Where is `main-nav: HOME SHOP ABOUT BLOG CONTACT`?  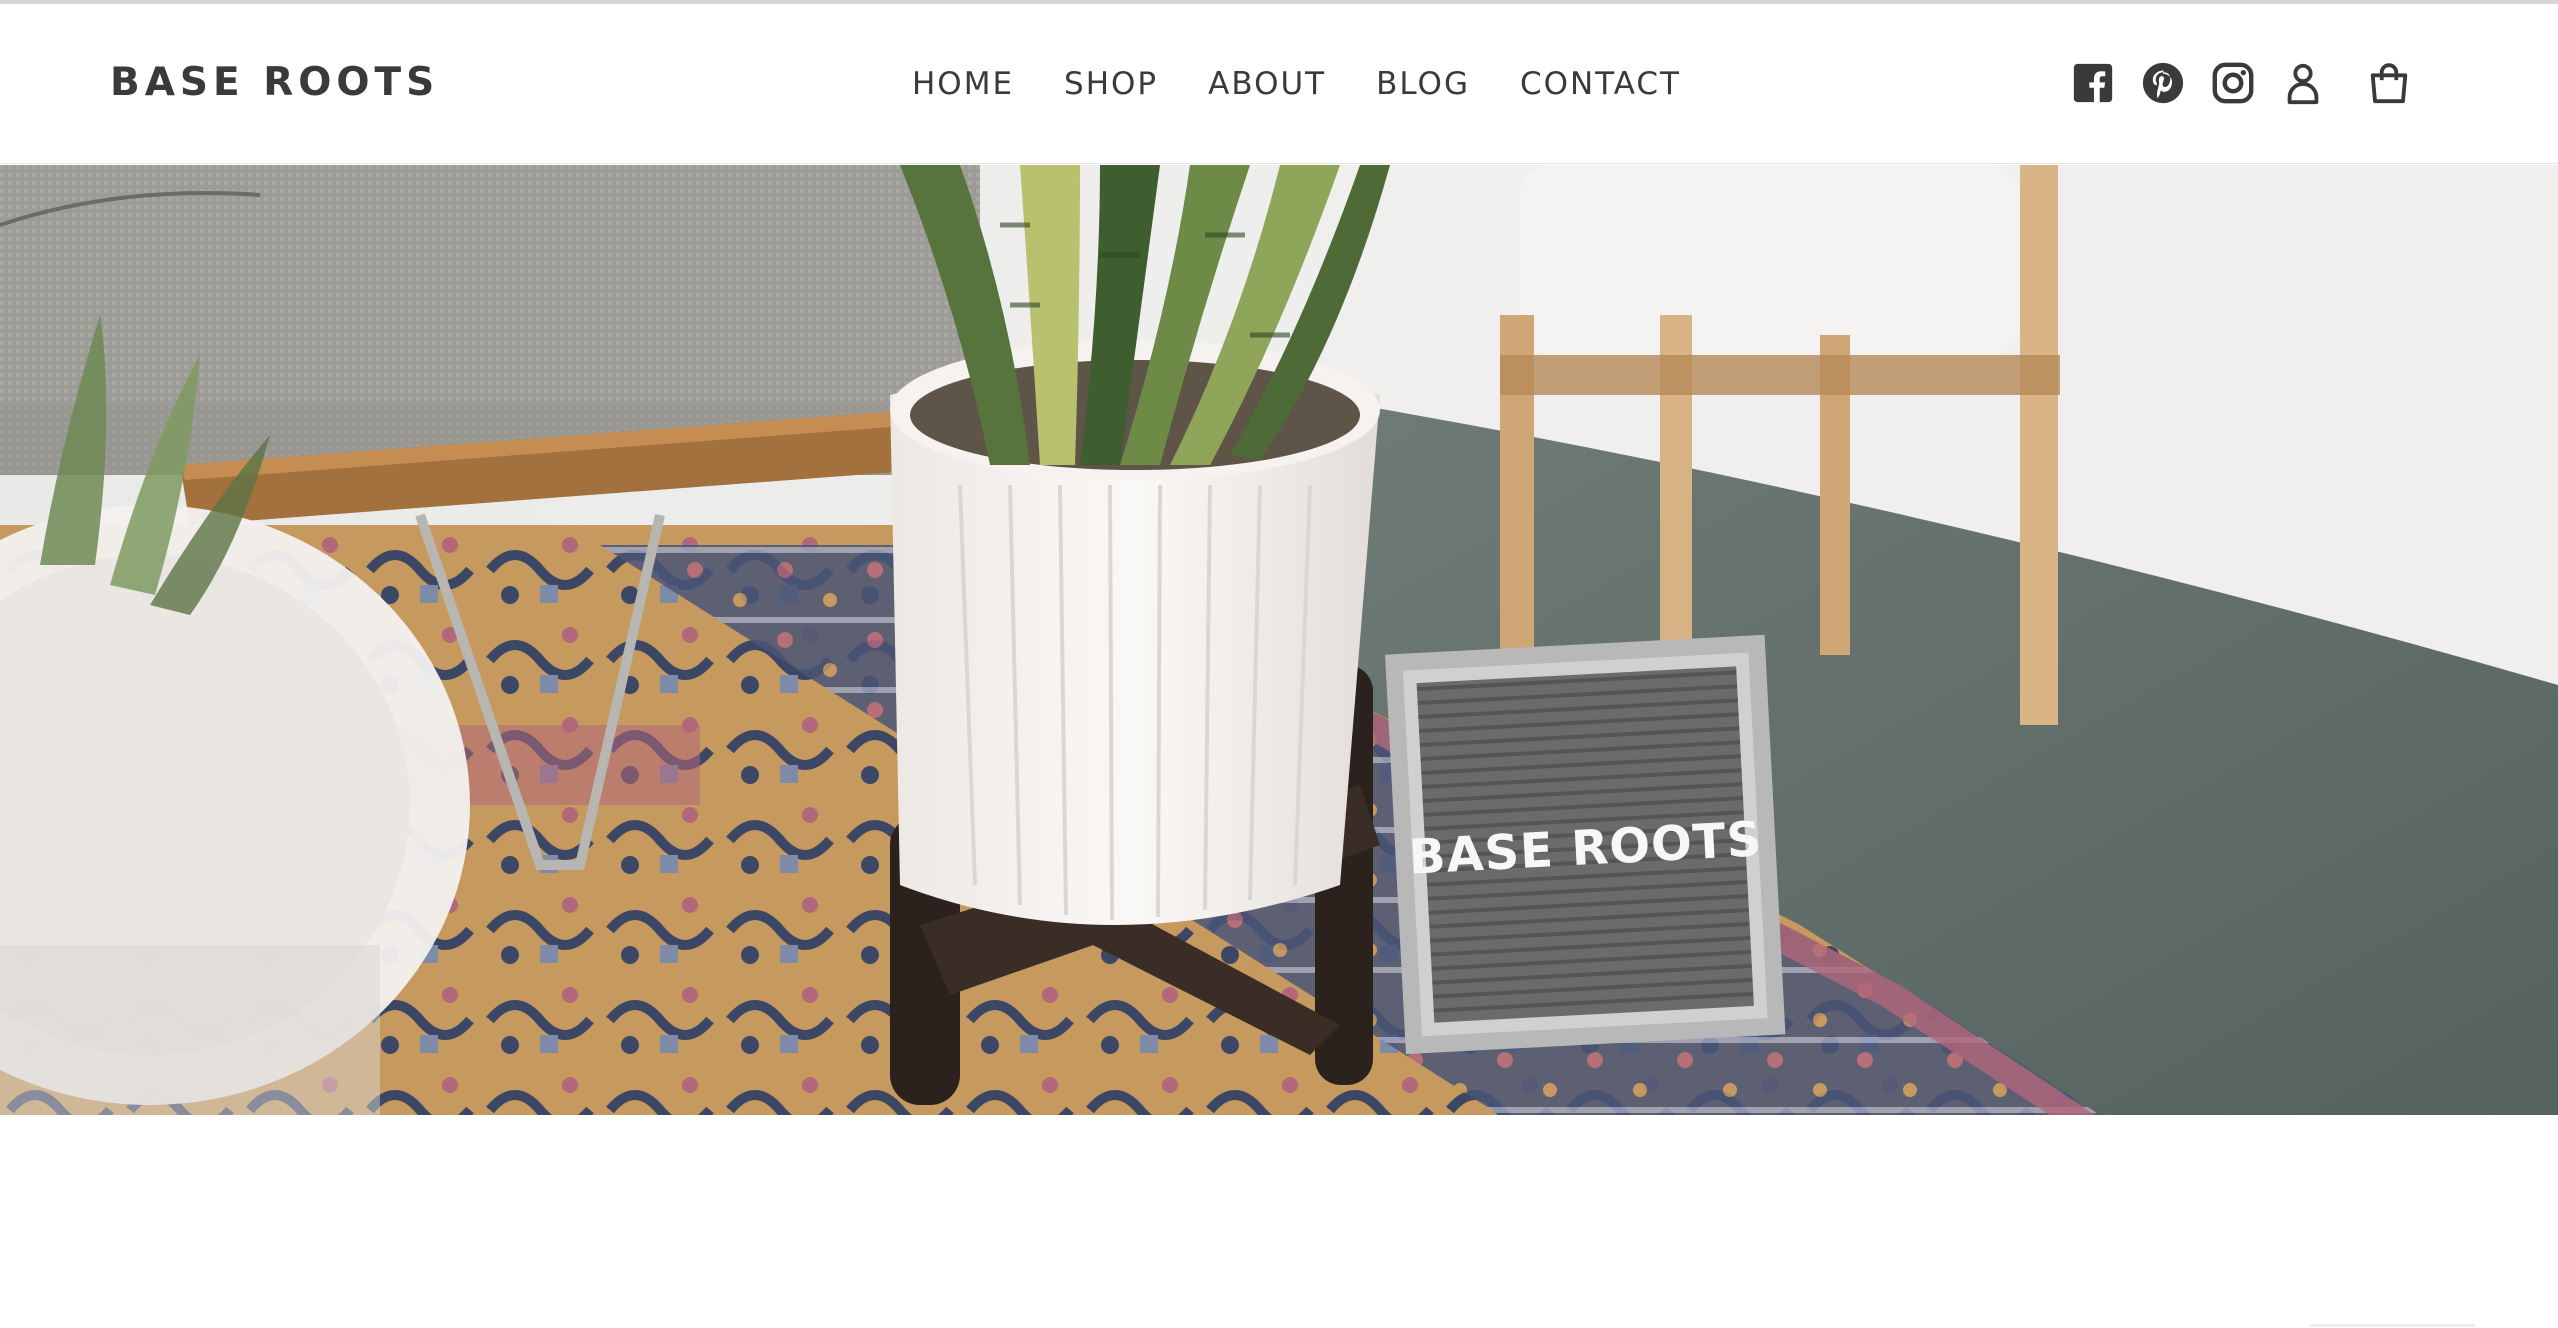 main-nav: HOME SHOP ABOUT BLOG CONTACT is located at coordinates (1296, 84).